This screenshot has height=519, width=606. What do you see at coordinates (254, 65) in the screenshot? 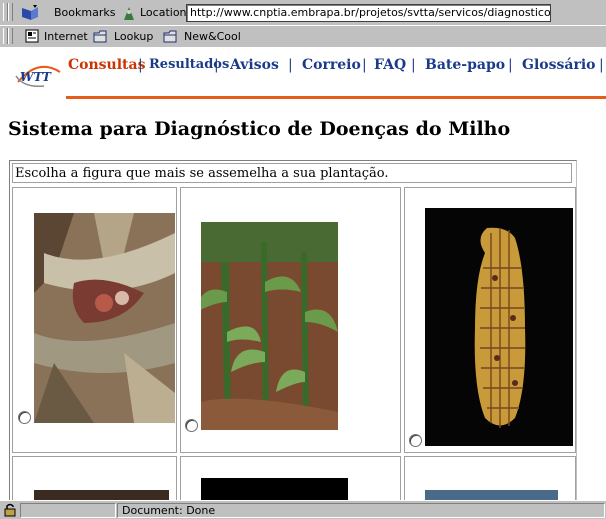
I see `nav-avisos: Avisos` at bounding box center [254, 65].